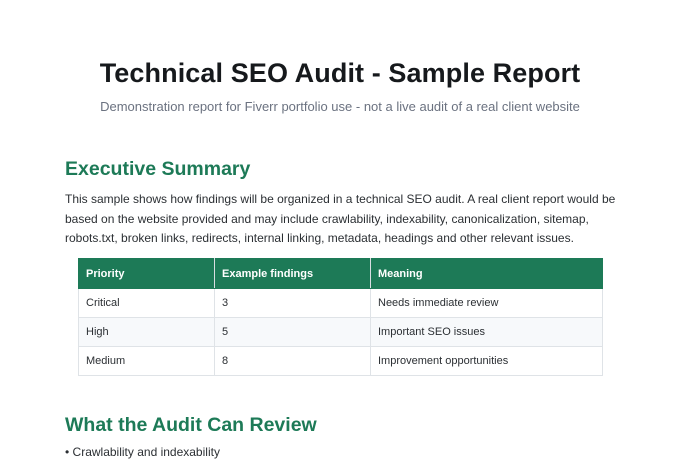 This screenshot has height=459, width=680. What do you see at coordinates (292, 303) in the screenshot?
I see `findings-count-cell: 3` at bounding box center [292, 303].